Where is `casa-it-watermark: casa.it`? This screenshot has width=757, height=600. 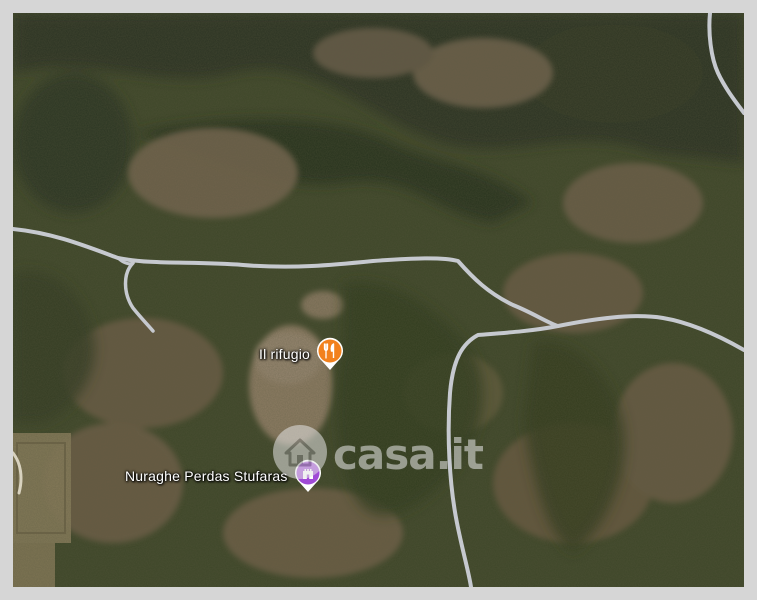
casa-it-watermark: casa.it is located at coordinates (377, 454).